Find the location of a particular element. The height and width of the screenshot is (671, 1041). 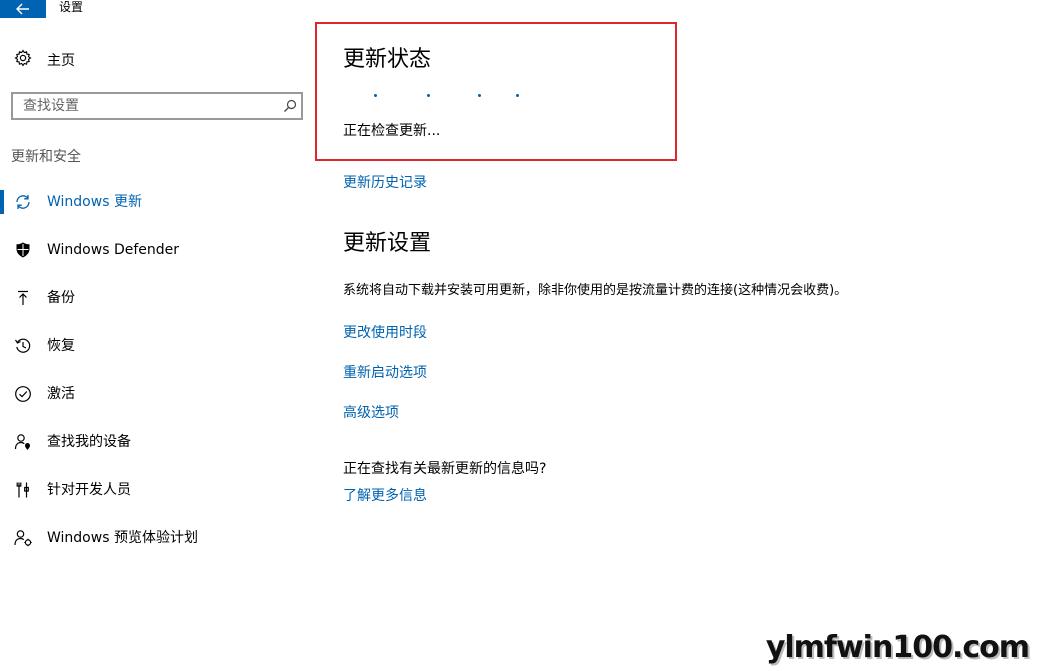

update-settings-description: 系统将自动下载并安装可用更新，除非你使用的是按流量计费的连接(这种情况会收费)。 is located at coordinates (595, 290).